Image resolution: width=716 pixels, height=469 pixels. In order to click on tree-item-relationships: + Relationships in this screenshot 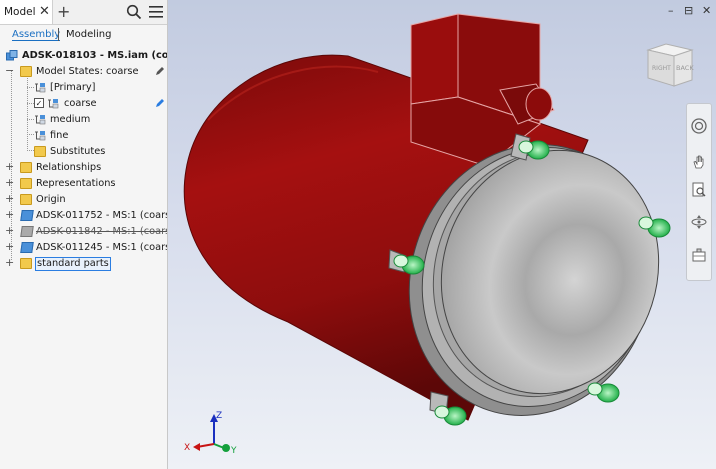, I will do `click(83, 167)`.